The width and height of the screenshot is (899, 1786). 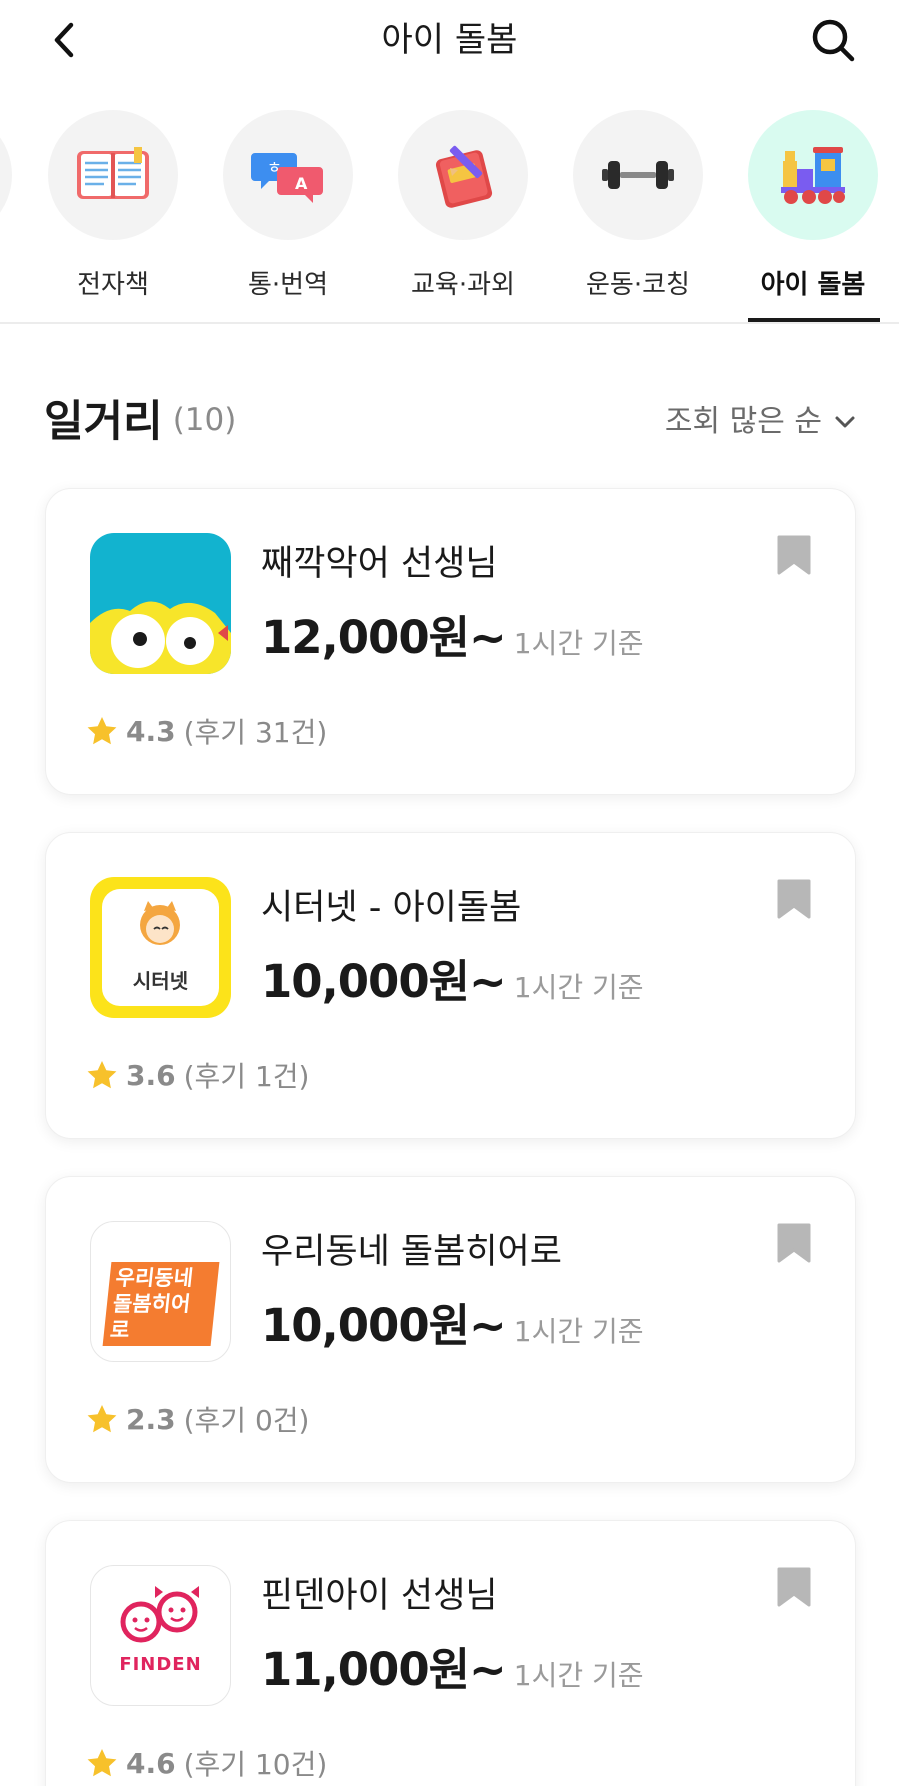 I want to click on listing-logo: 우리동네 돌봄히어로, so click(x=160, y=1291).